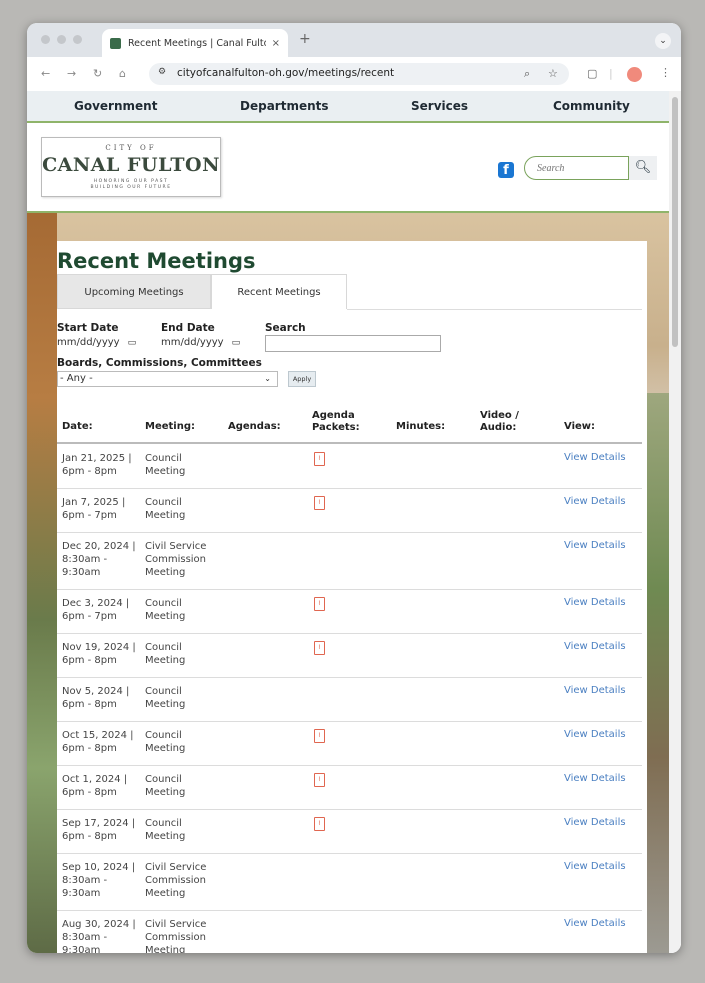  What do you see at coordinates (421, 426) in the screenshot?
I see `col-minutes: Minutes:` at bounding box center [421, 426].